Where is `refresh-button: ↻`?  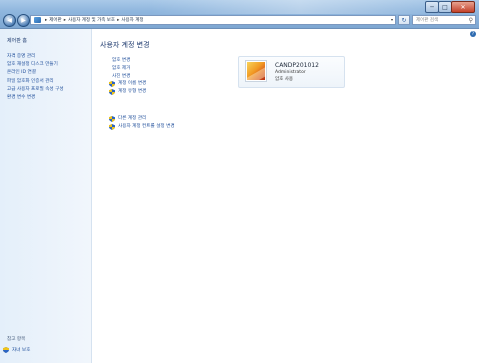
refresh-button: ↻ is located at coordinates (404, 20).